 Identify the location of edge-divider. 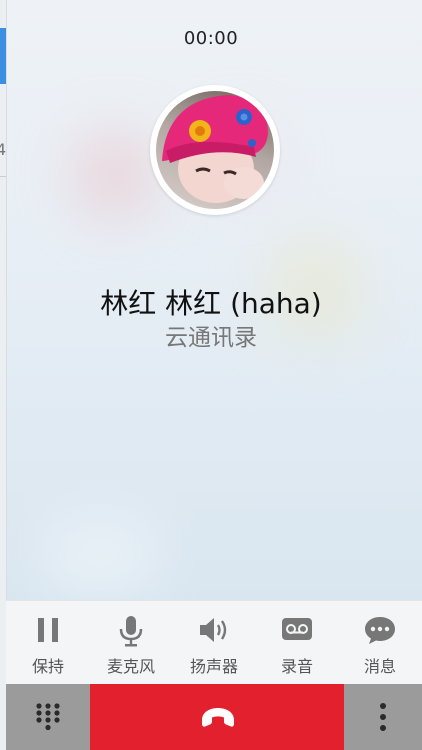
(3, 176).